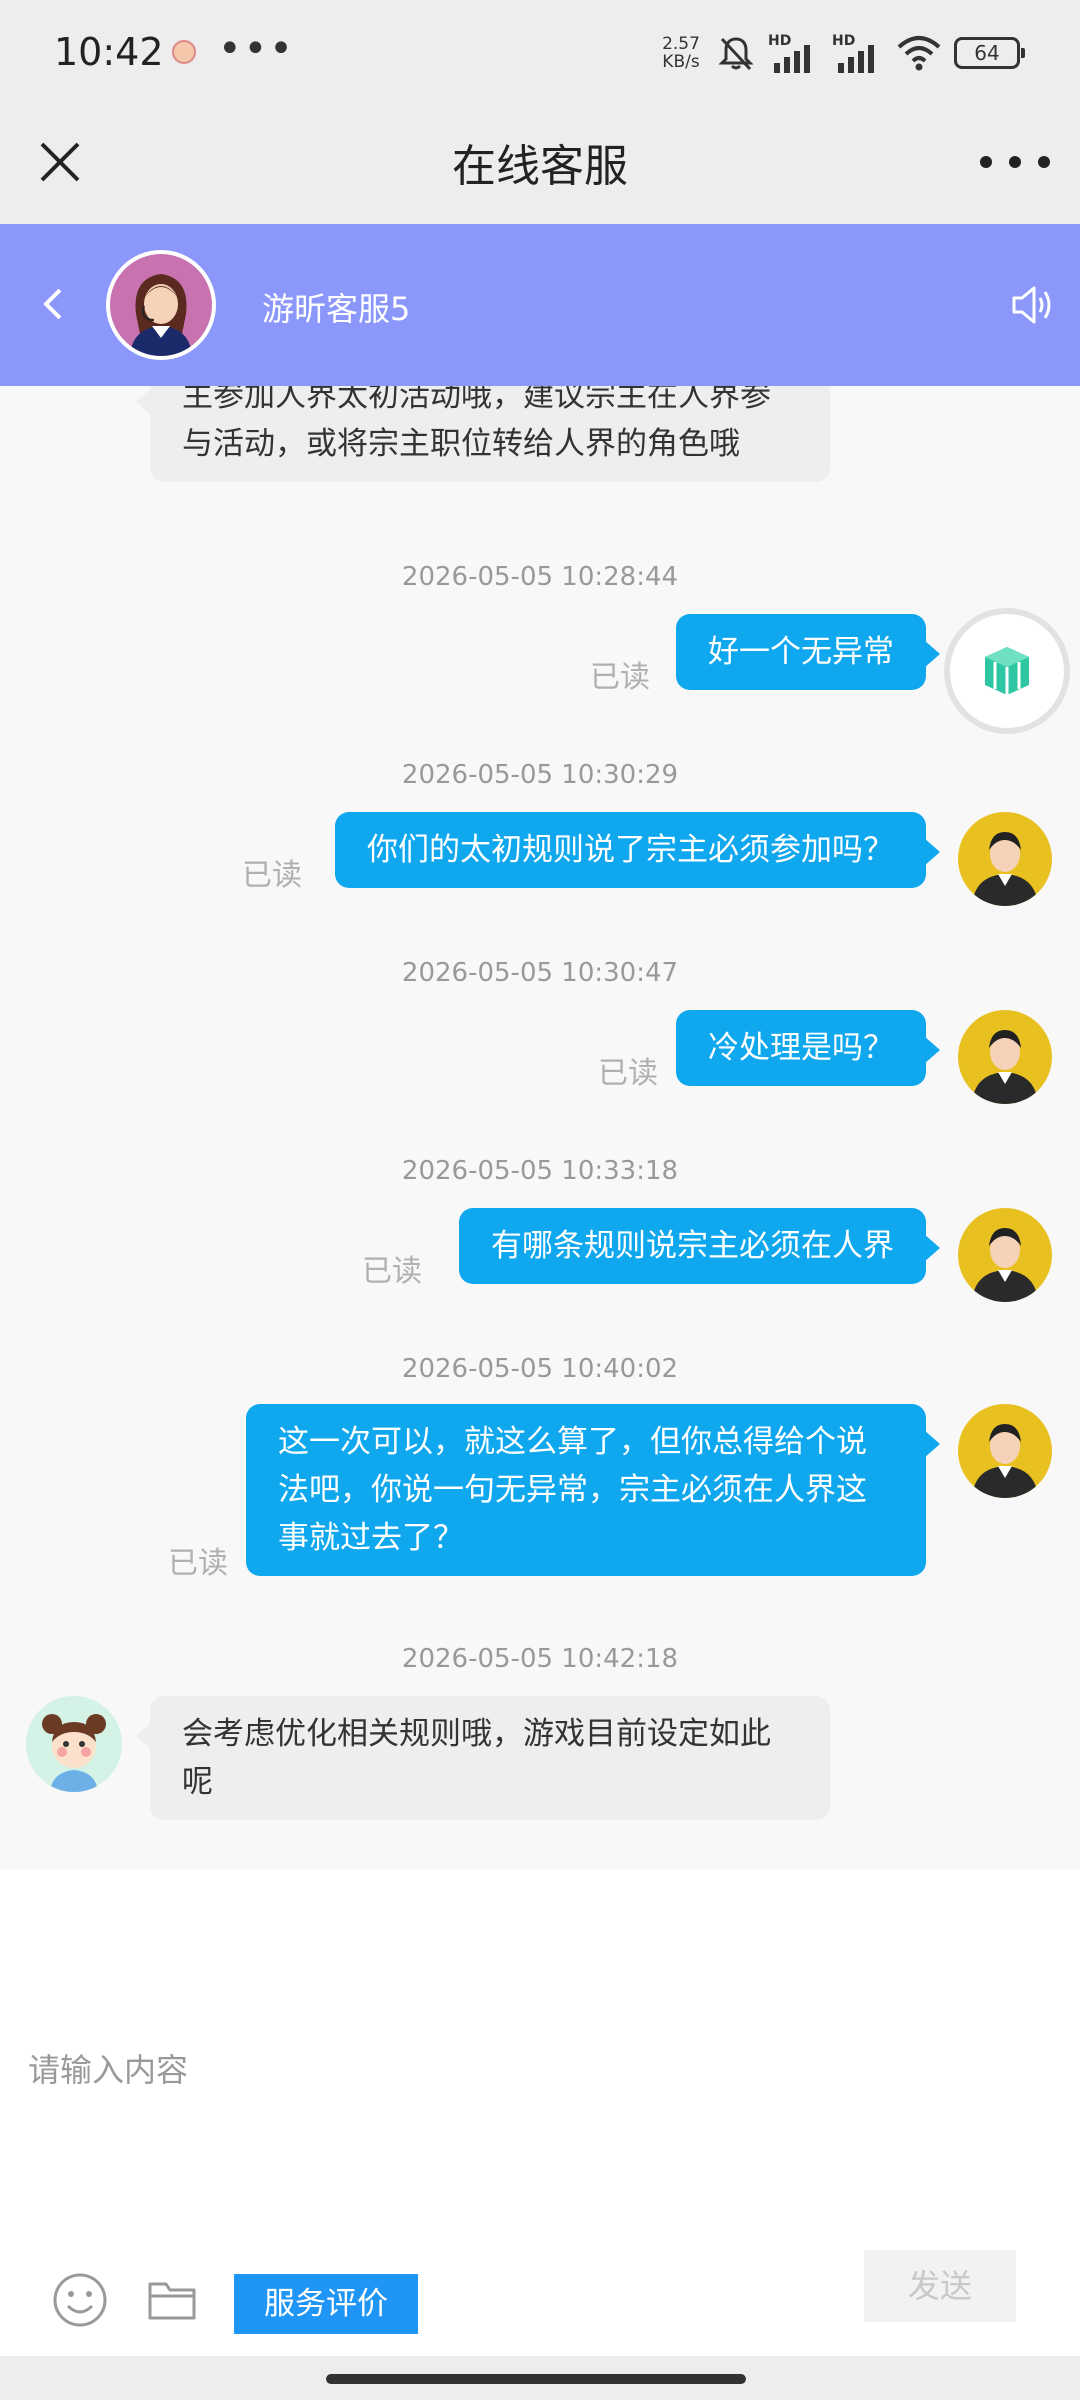 The height and width of the screenshot is (2400, 1080). I want to click on message-bubble-user: 有哪条规则说宗主必须在人界, so click(699, 1246).